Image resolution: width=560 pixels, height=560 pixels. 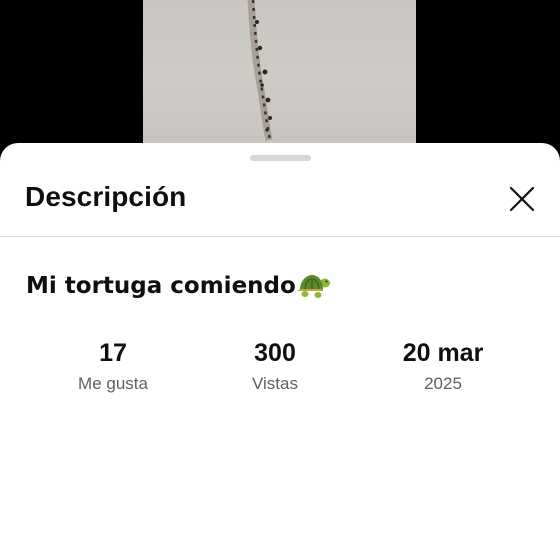 What do you see at coordinates (161, 286) in the screenshot?
I see `video-title: Mi tortuga comiendo` at bounding box center [161, 286].